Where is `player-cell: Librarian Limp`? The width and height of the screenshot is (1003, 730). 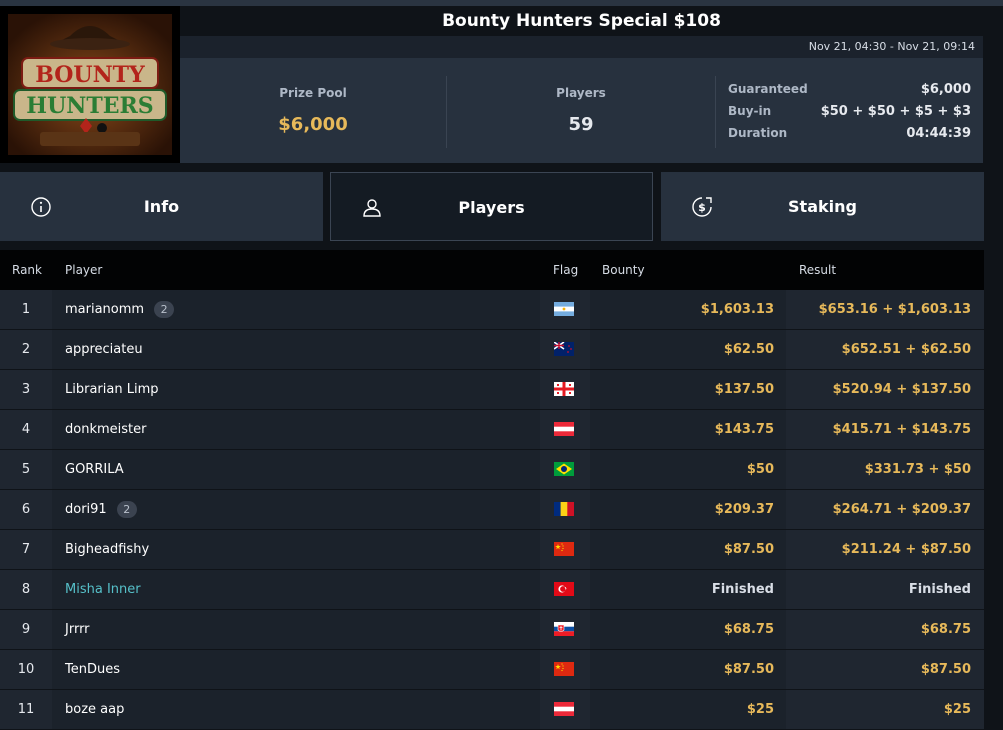 player-cell: Librarian Limp is located at coordinates (296, 389).